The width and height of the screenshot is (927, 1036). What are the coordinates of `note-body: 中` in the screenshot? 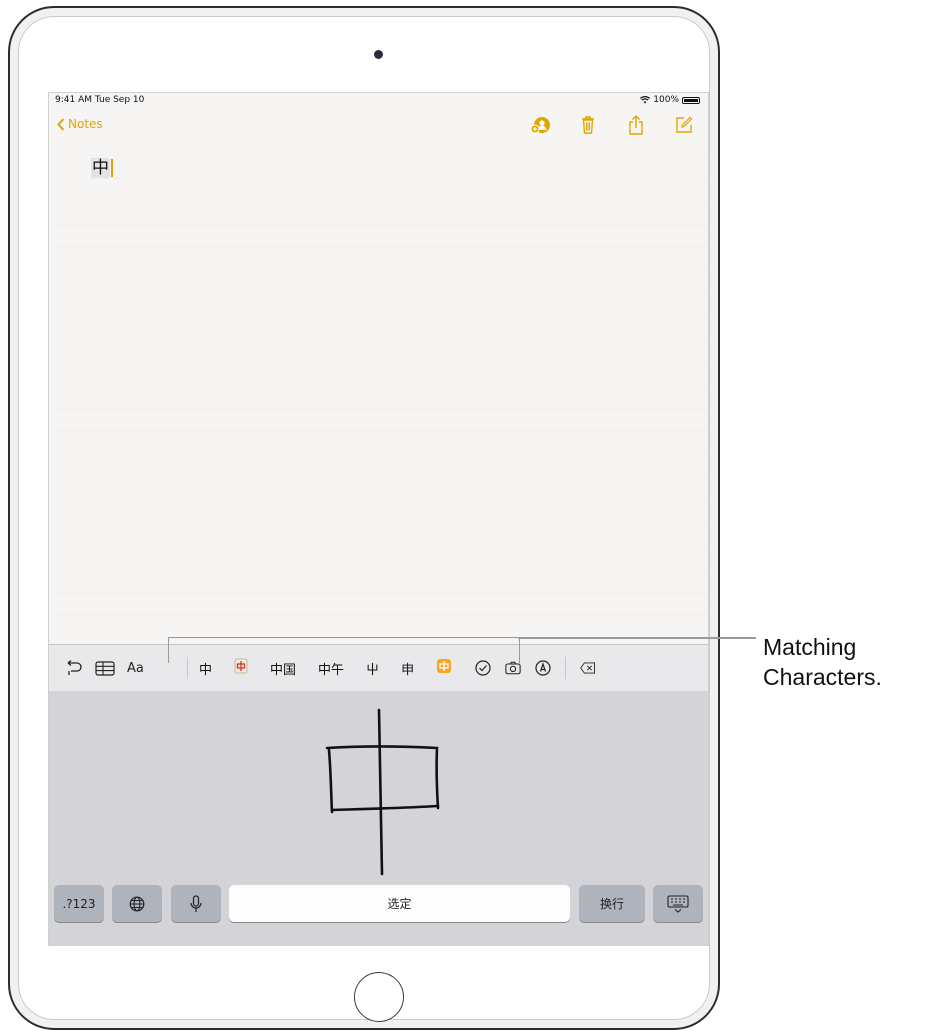 It's located at (102, 165).